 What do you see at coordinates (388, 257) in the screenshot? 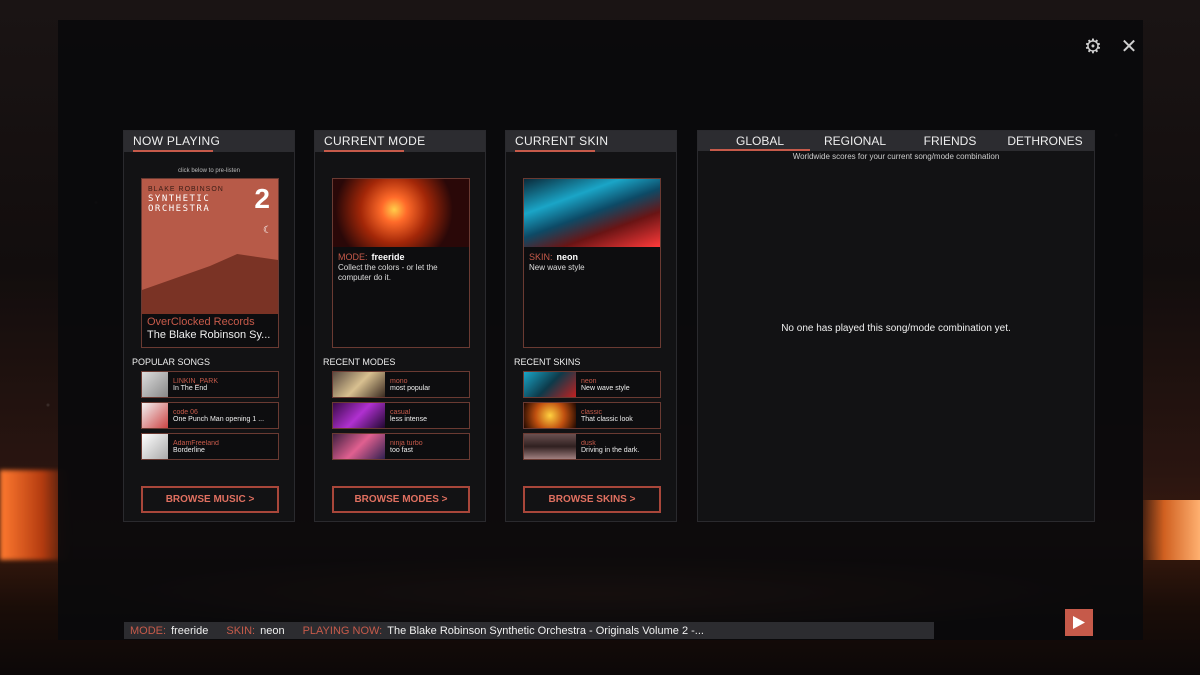
I see `mode-value: freeride` at bounding box center [388, 257].